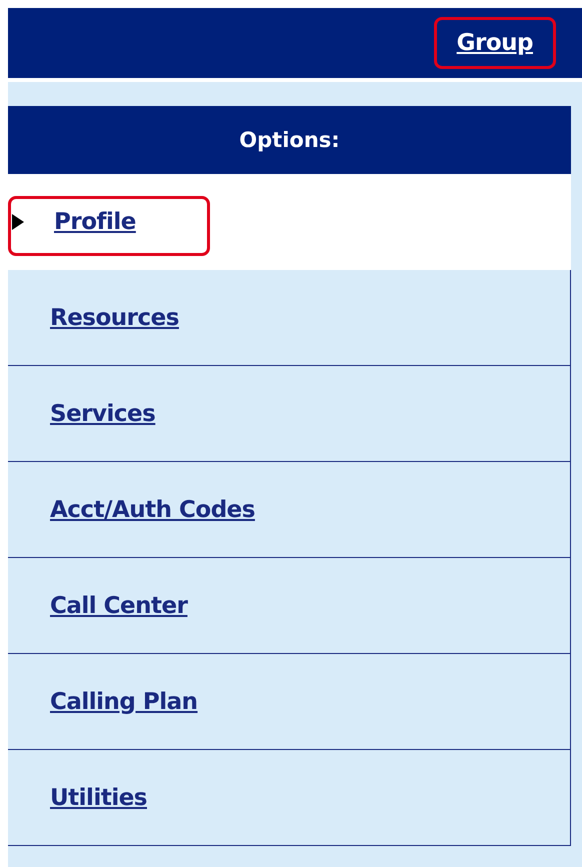  I want to click on option-row: Resources, so click(289, 318).